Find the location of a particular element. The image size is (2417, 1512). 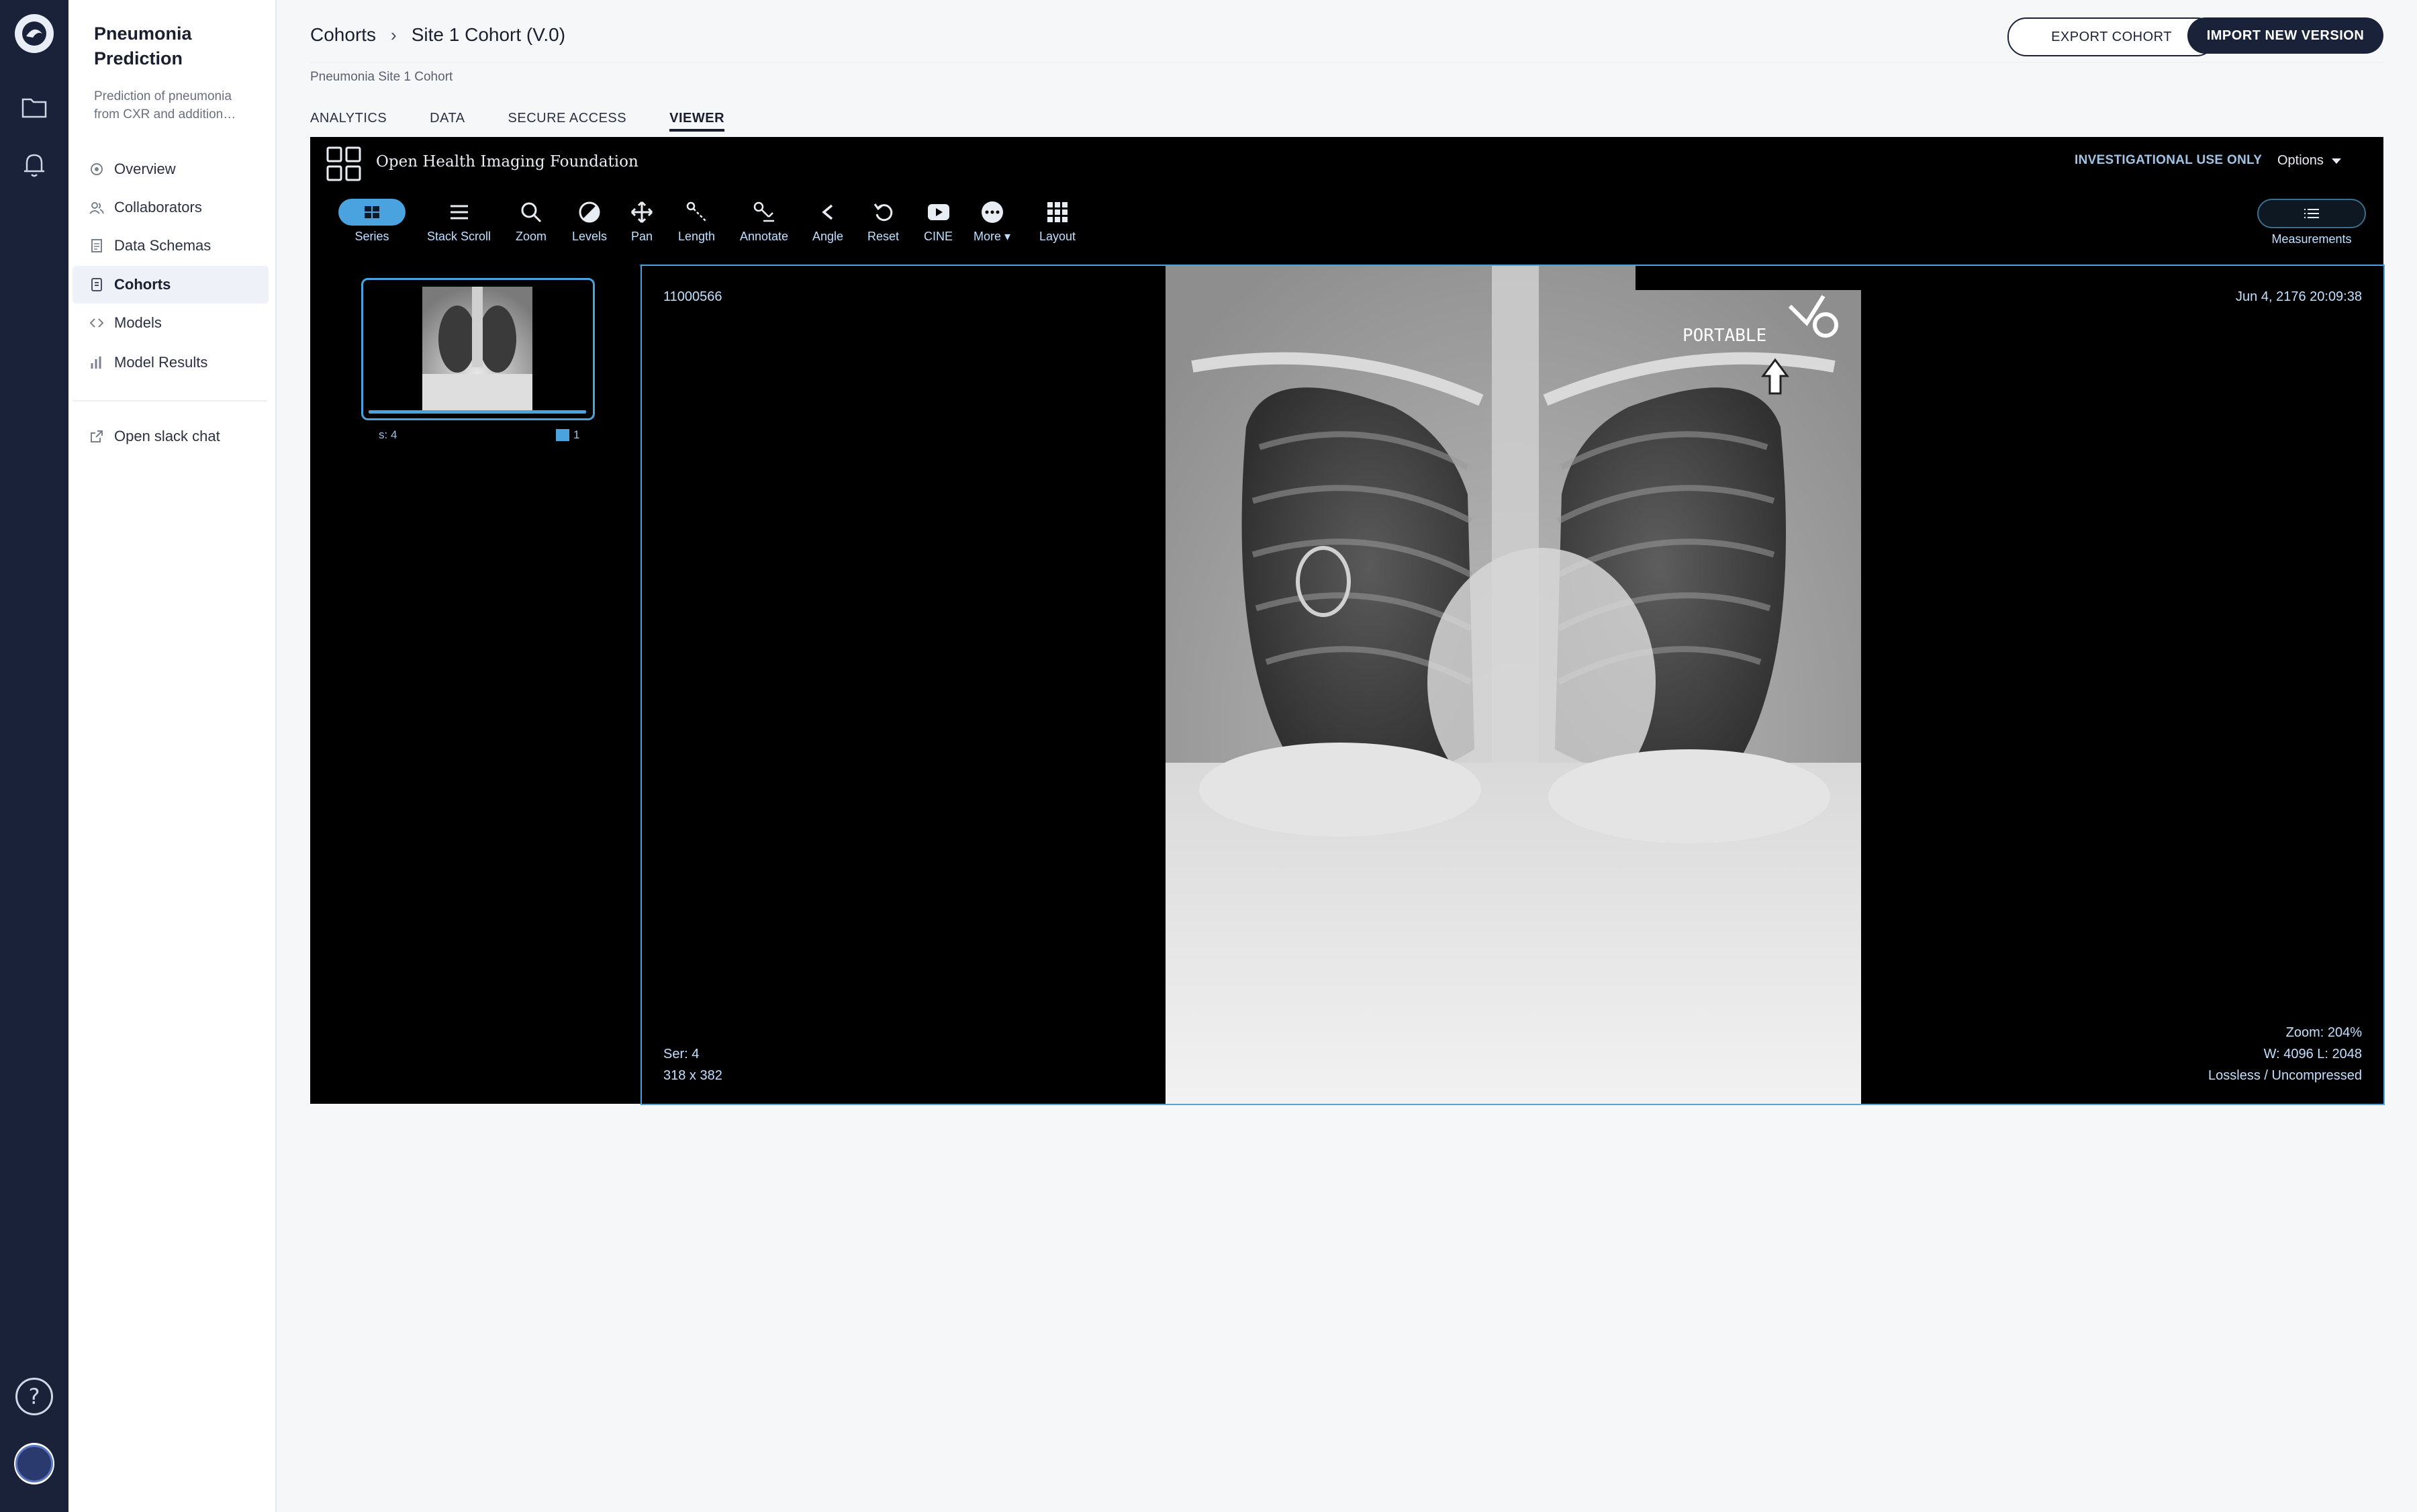

image-count-value: 1 is located at coordinates (577, 434).